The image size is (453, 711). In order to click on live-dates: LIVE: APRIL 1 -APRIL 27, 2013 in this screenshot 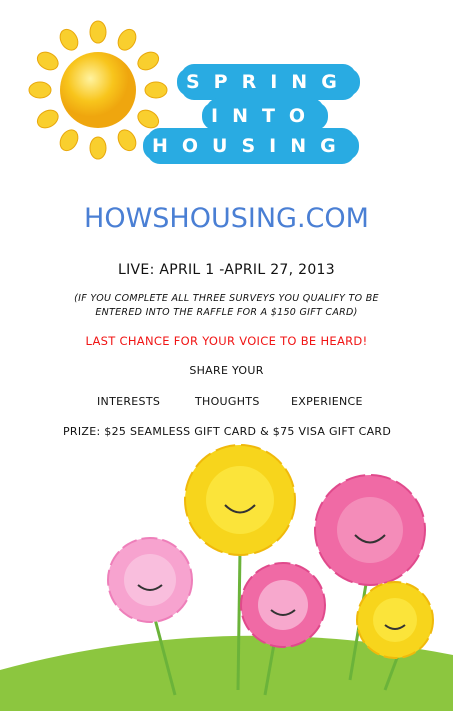, I will do `click(226, 270)`.